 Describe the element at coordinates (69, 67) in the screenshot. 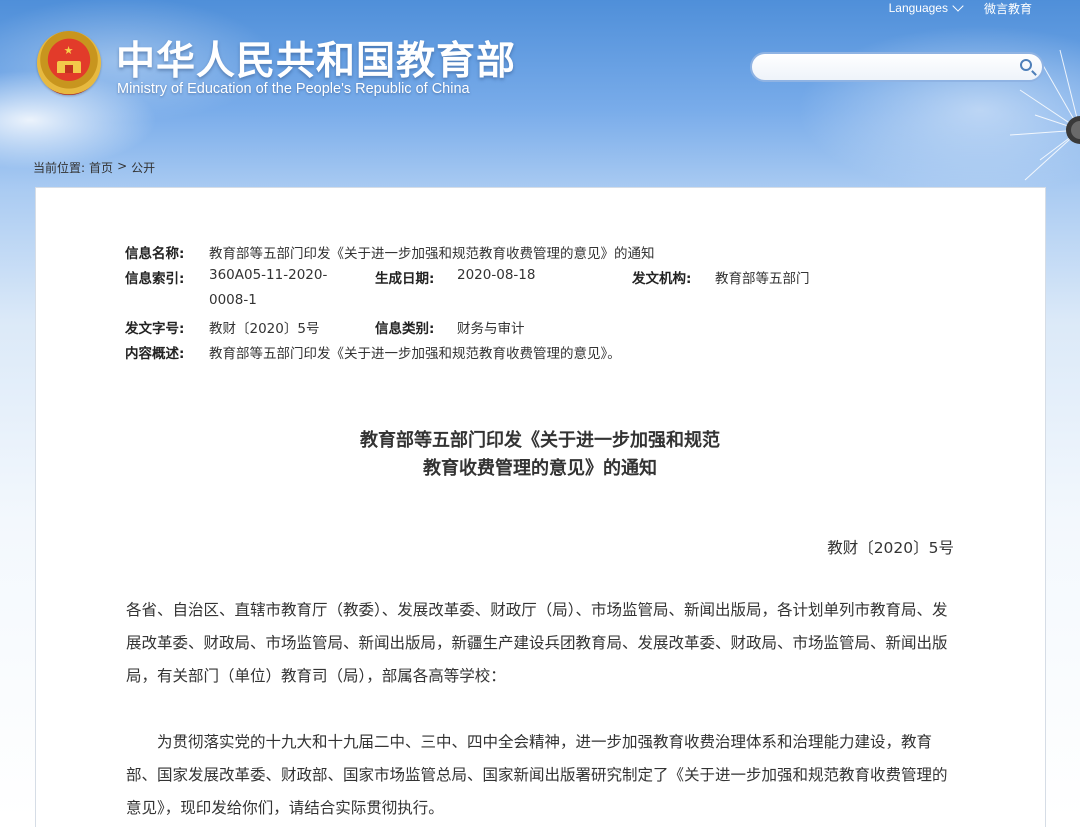

I see `tiananmen-icon` at that location.